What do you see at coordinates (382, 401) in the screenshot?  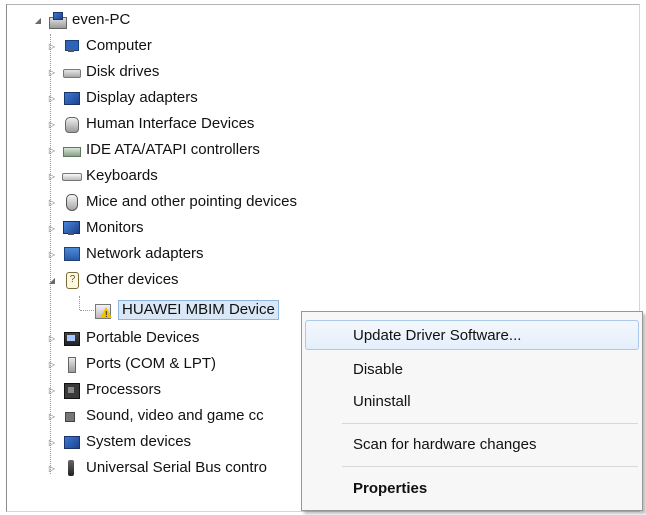 I see `menu-item-label: Uninstall` at bounding box center [382, 401].